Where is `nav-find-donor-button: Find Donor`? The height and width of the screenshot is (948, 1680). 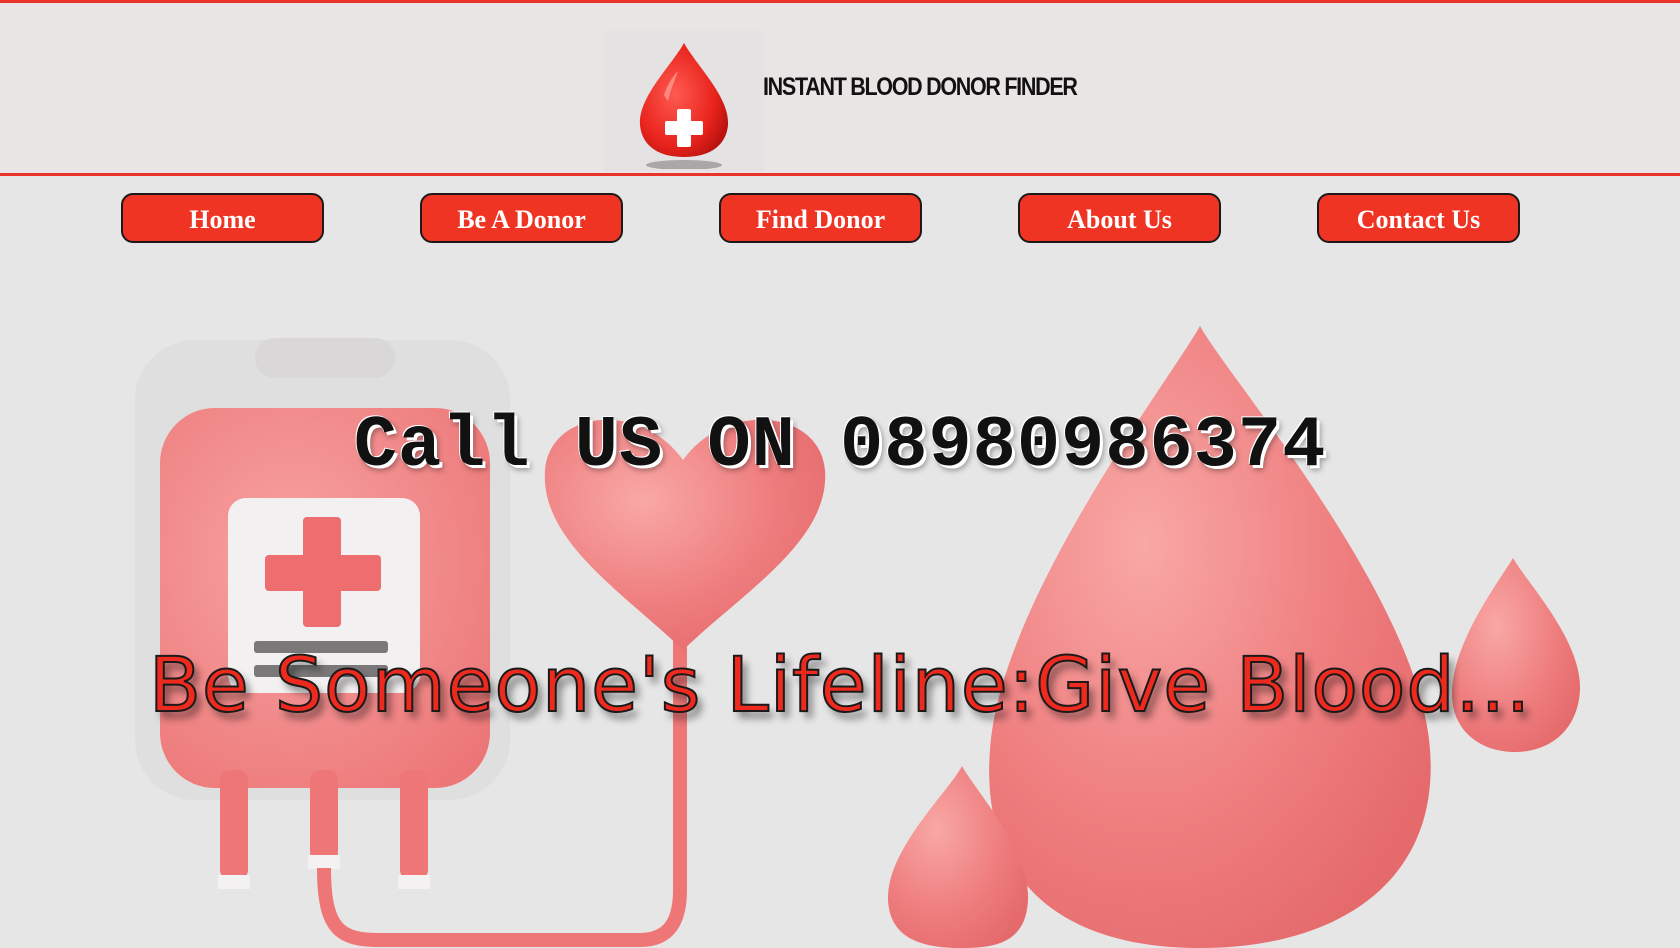
nav-find-donor-button: Find Donor is located at coordinates (820, 218).